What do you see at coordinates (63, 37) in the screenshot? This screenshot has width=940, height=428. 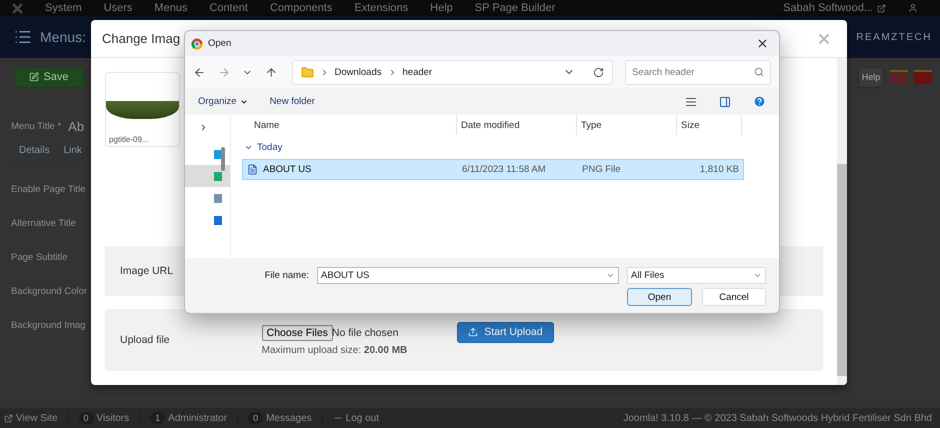 I see `page-title: Menus:` at bounding box center [63, 37].